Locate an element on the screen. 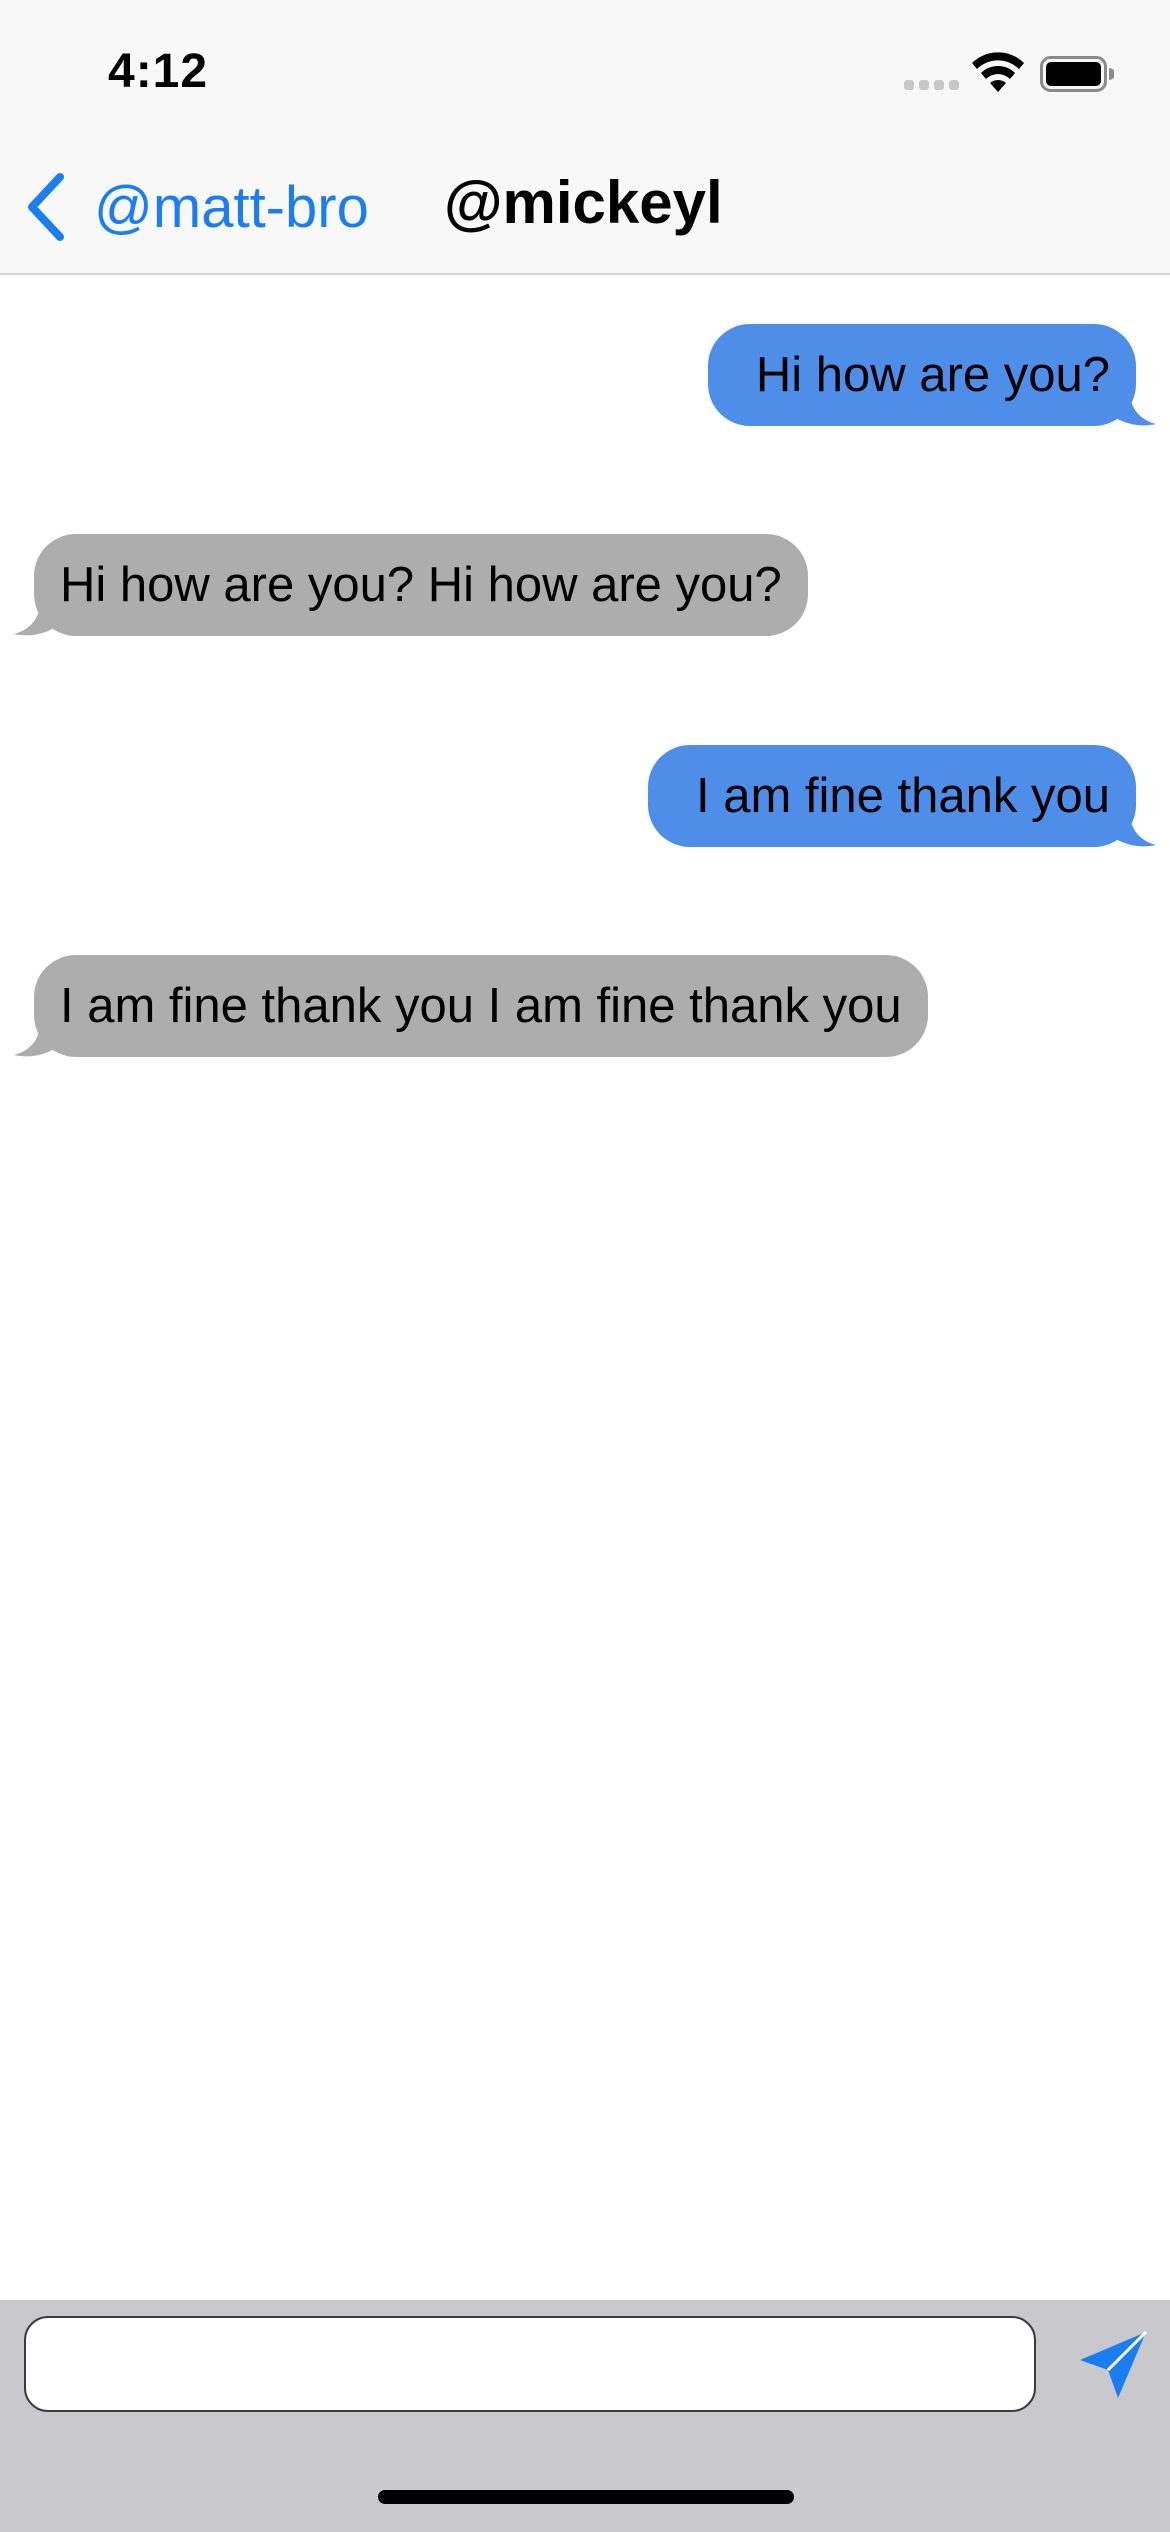 Image resolution: width=1170 pixels, height=2532 pixels. navigation-bar: @matt-bro @mickeyl is located at coordinates (585, 207).